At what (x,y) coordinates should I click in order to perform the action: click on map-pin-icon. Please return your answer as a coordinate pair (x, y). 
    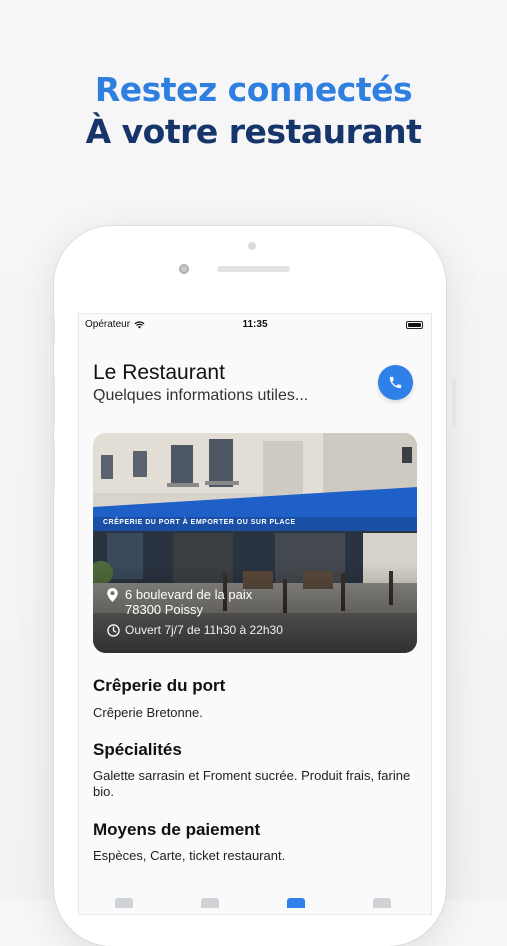
    Looking at the image, I should click on (112, 595).